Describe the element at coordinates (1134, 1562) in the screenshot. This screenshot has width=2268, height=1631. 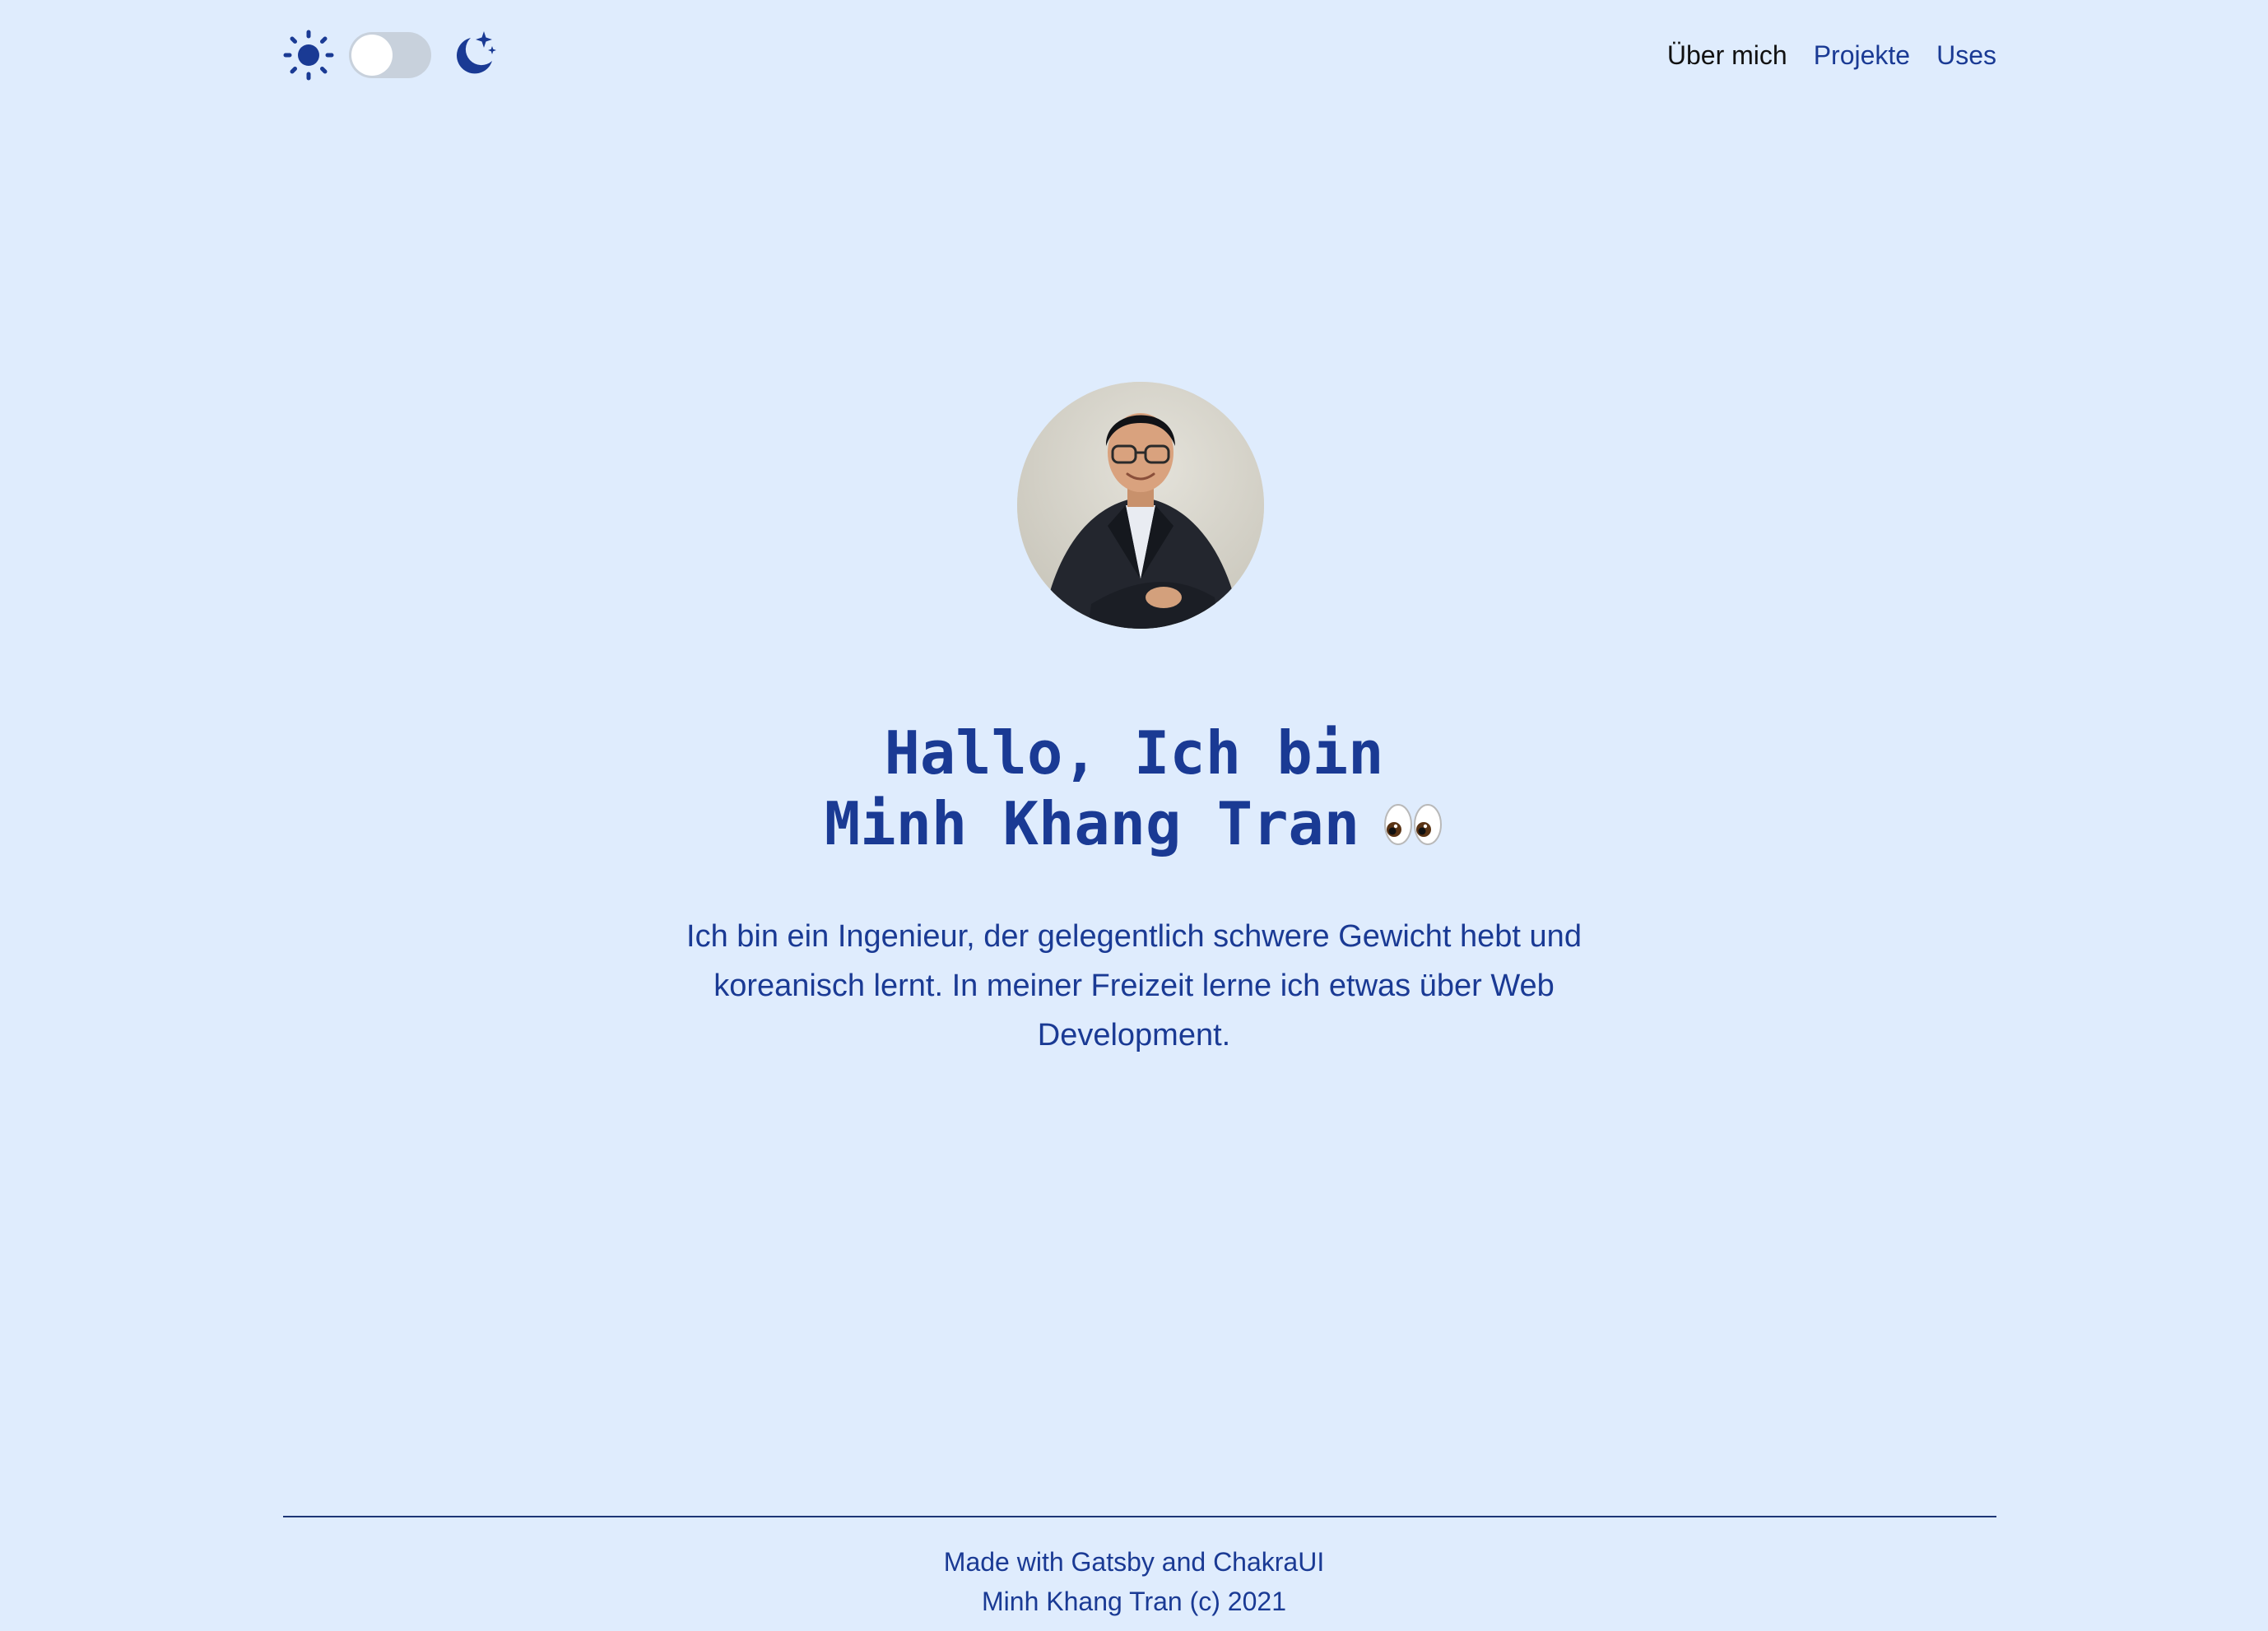
I see `footer-made-with: Made with Gatsby and ChakraUI` at that location.